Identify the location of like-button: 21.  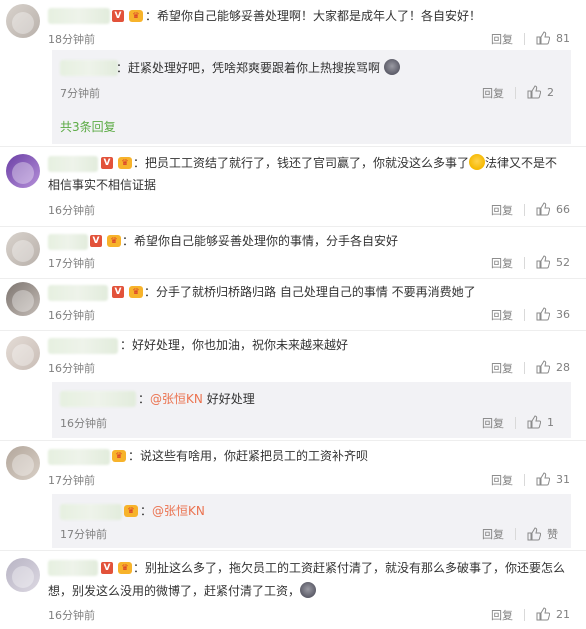
(553, 614).